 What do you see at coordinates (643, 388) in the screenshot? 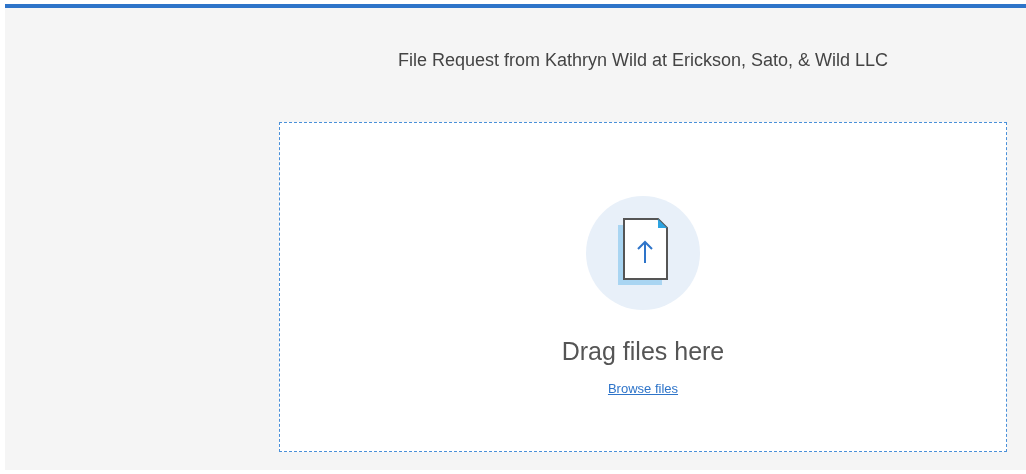
I see `browse-files-link: Browse files` at bounding box center [643, 388].